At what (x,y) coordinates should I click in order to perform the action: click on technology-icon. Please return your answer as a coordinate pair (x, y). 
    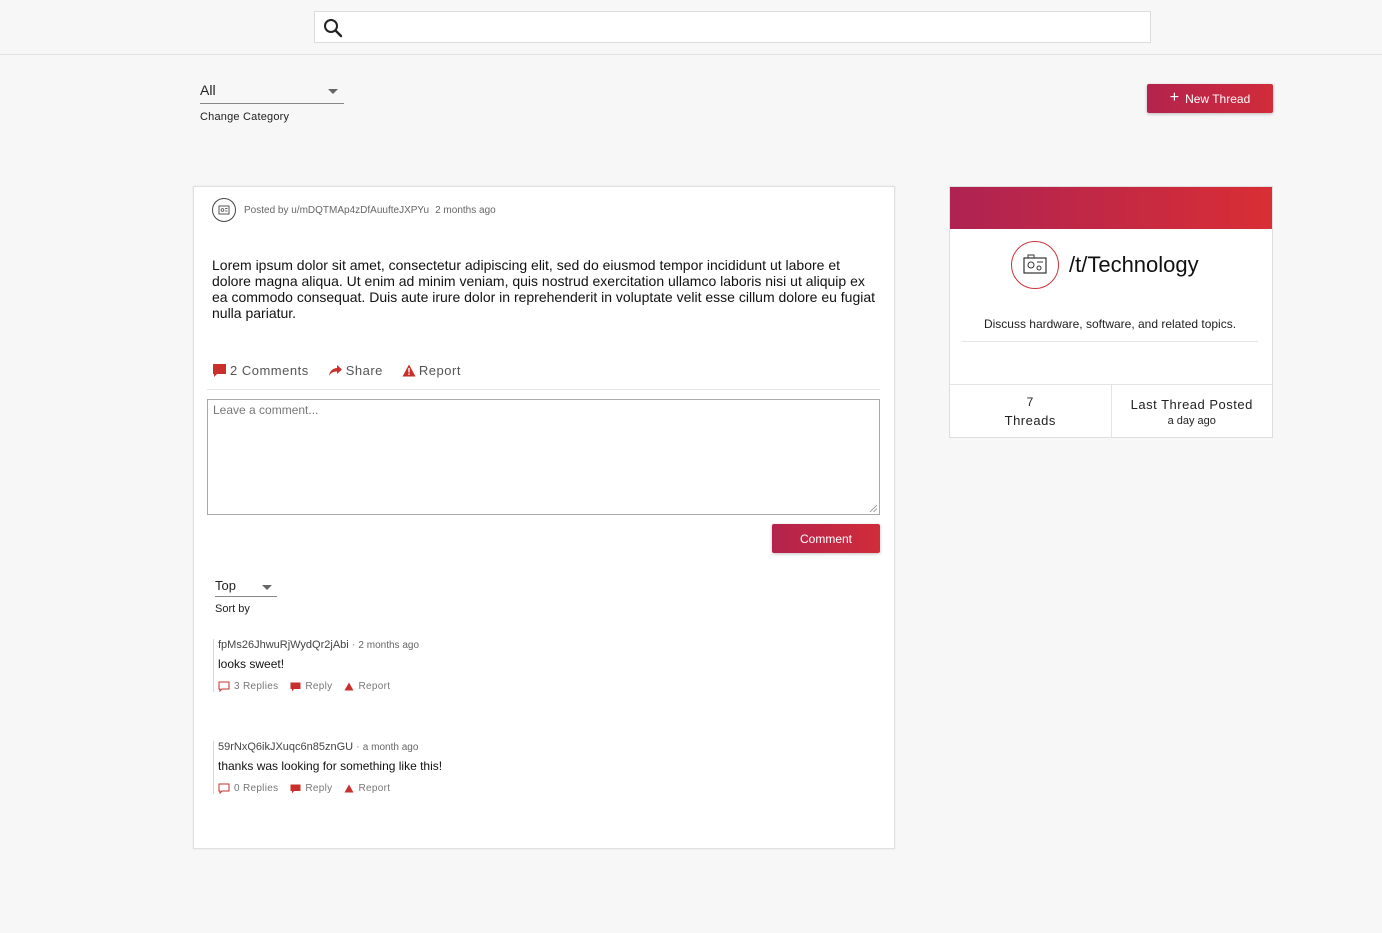
    Looking at the image, I should click on (1035, 265).